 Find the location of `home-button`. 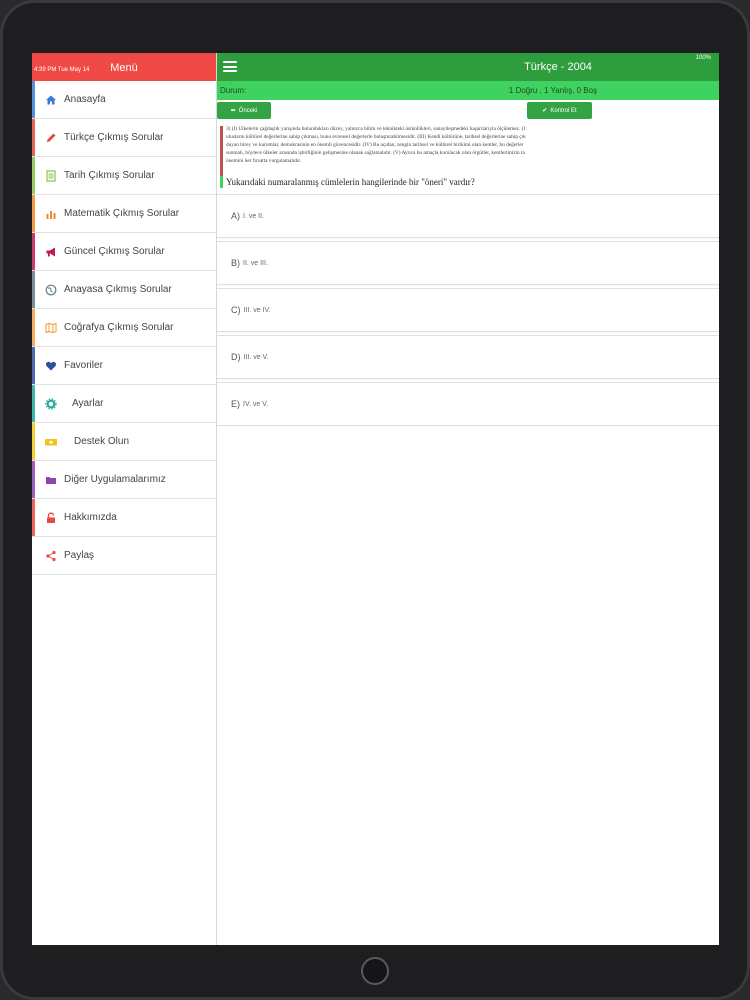

home-button is located at coordinates (375, 971).